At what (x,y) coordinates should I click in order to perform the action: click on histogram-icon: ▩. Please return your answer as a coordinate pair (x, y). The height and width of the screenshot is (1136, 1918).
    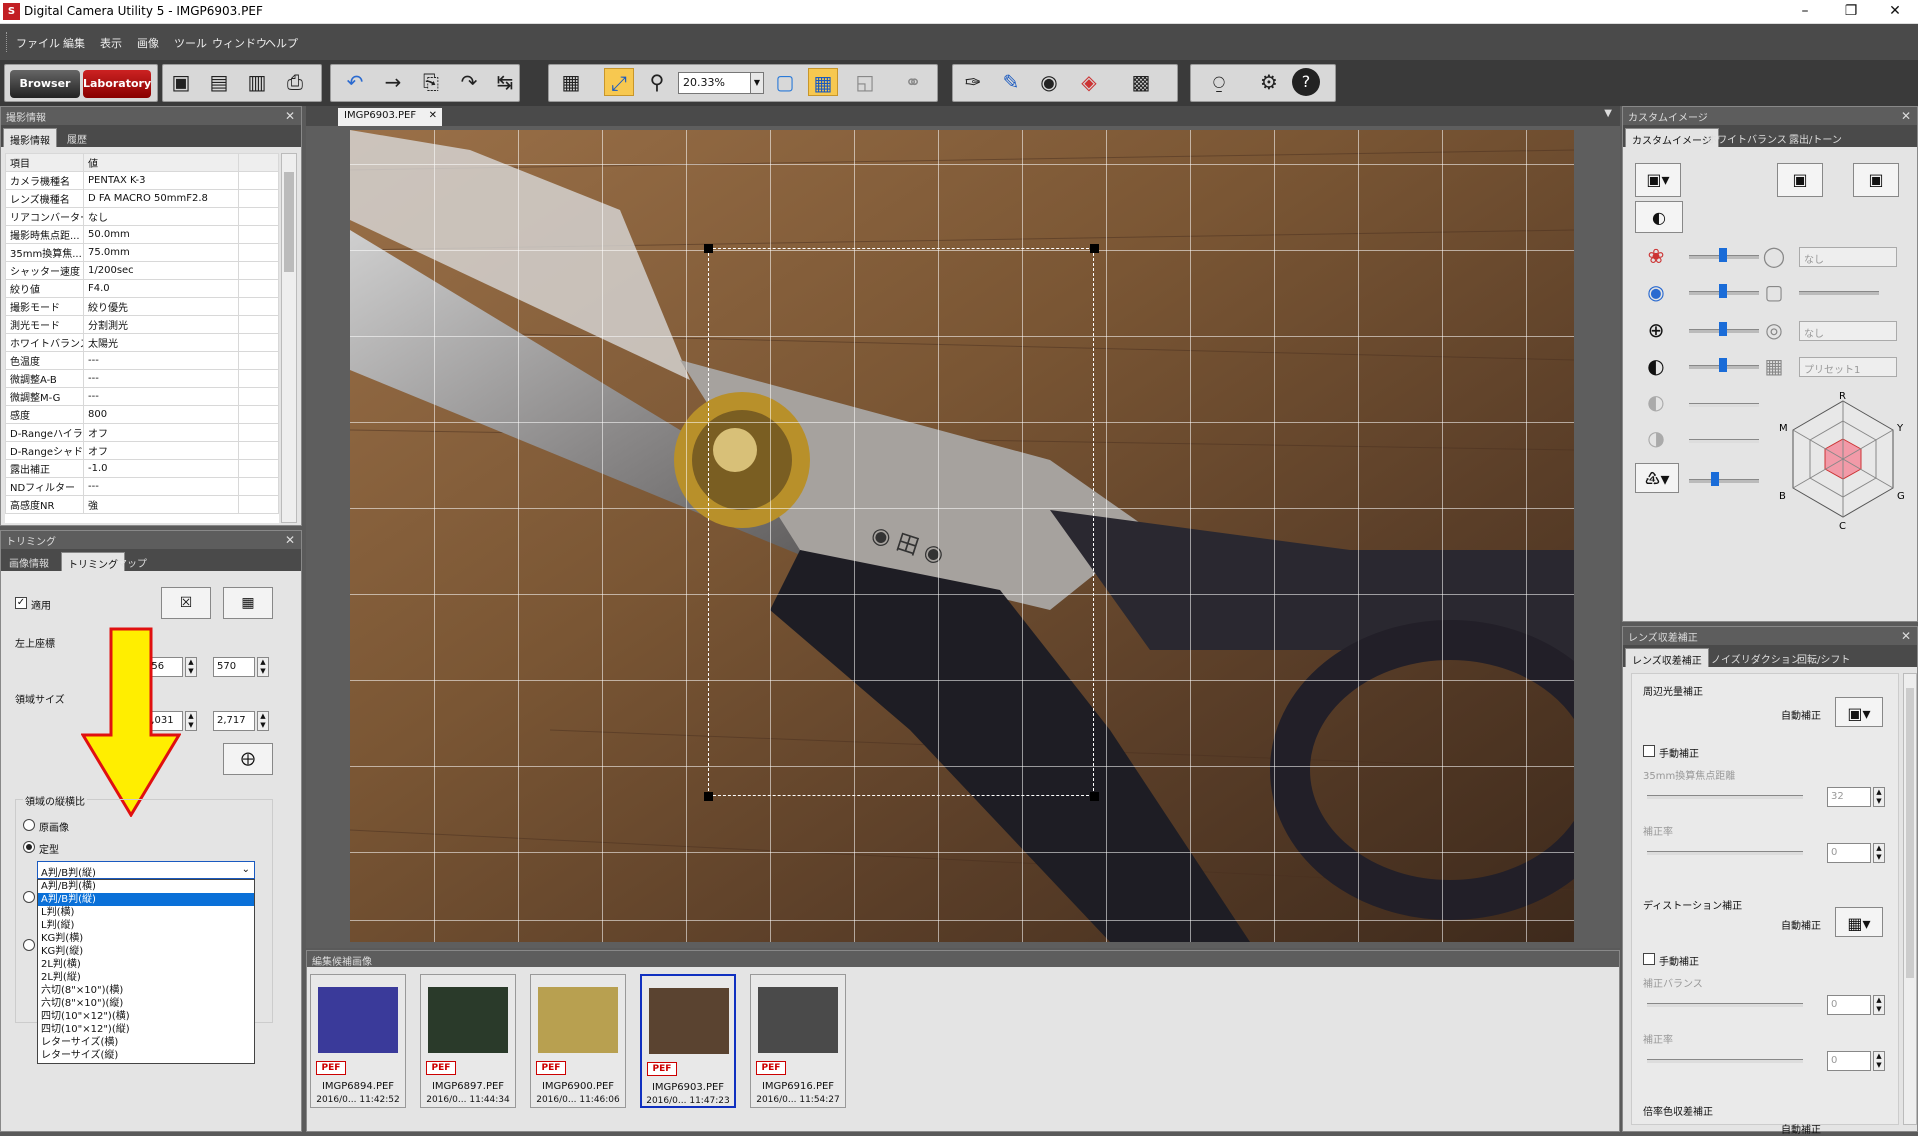
    Looking at the image, I should click on (1141, 82).